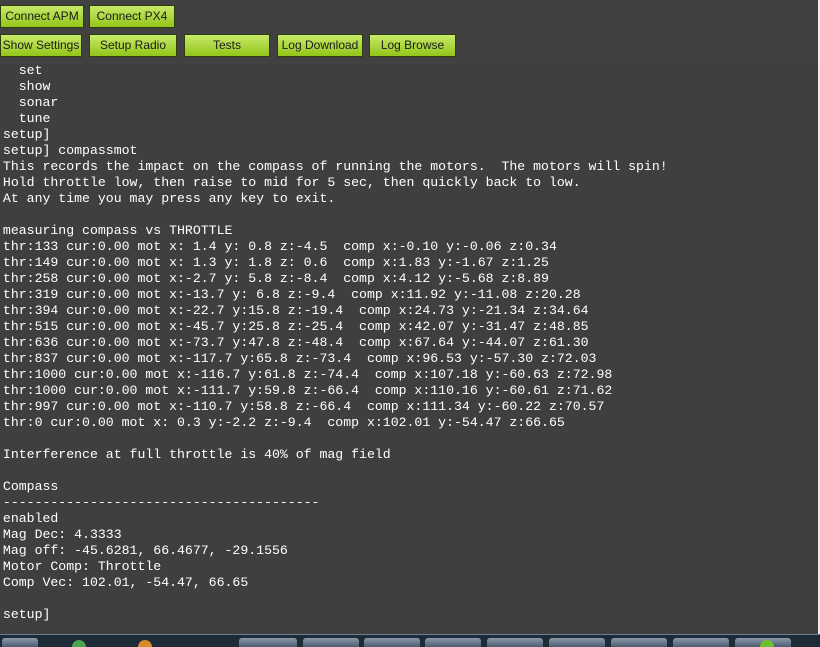 The height and width of the screenshot is (647, 820). Describe the element at coordinates (412, 45) in the screenshot. I see `log-browse-button: Log Browse` at that location.